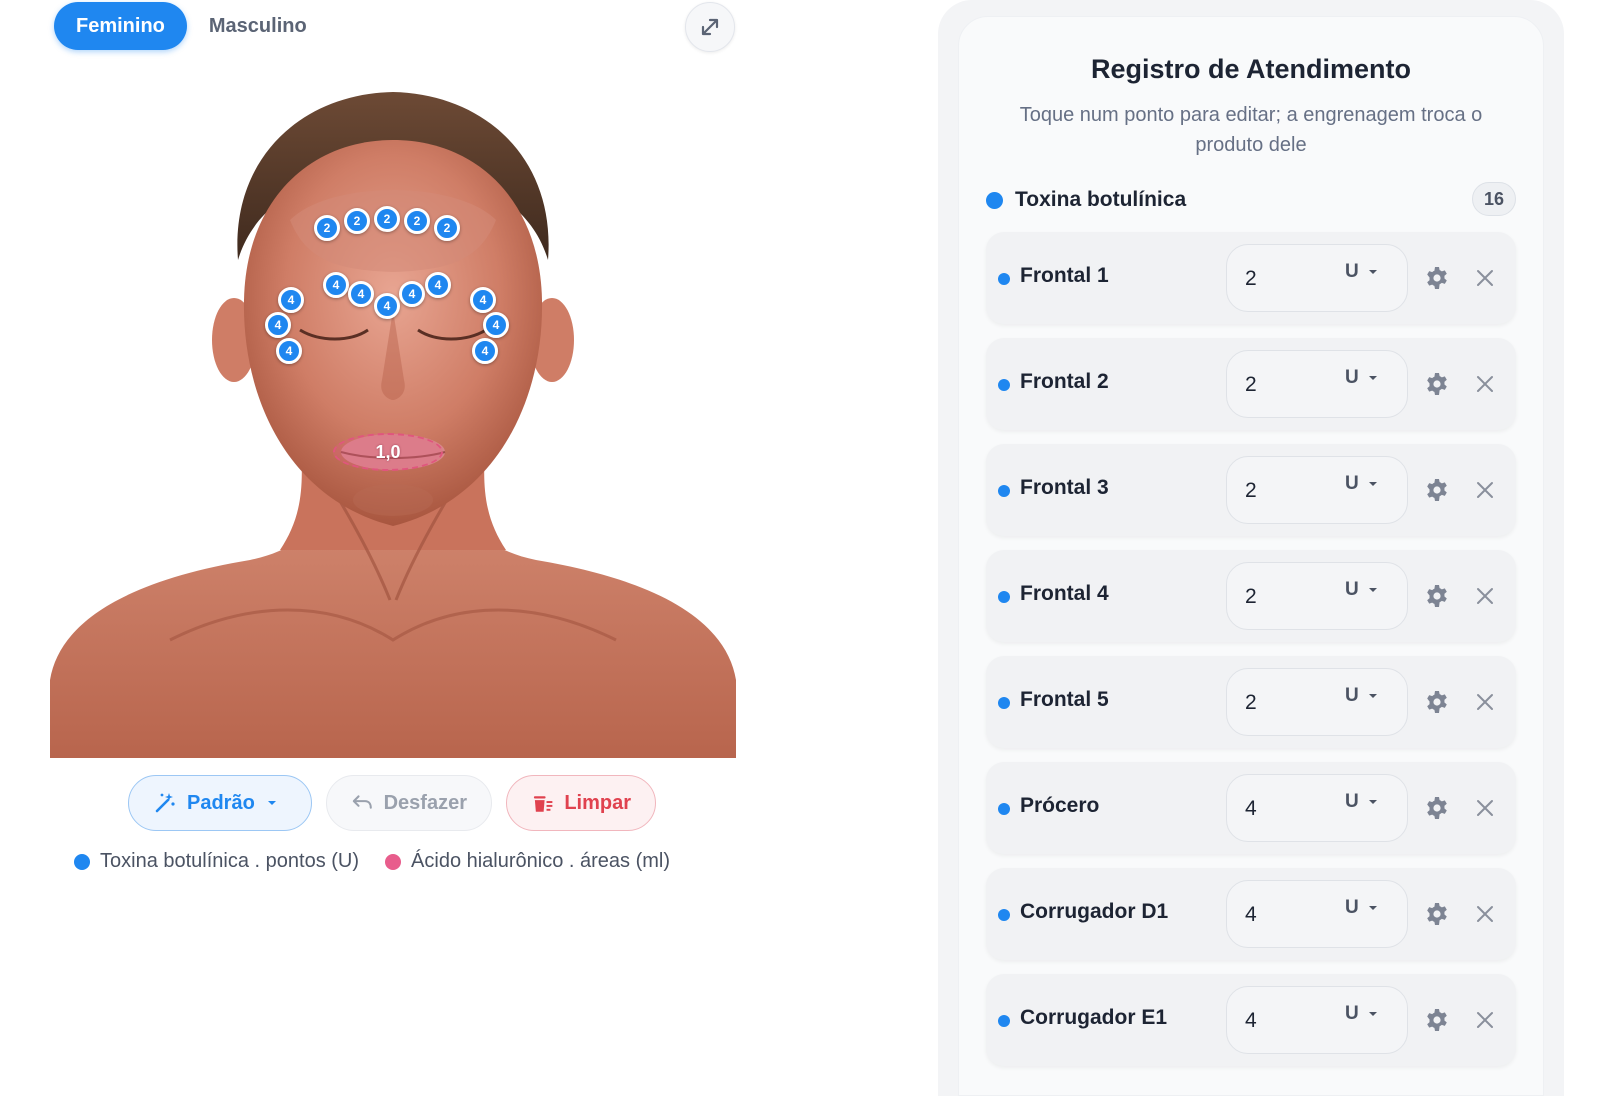 The height and width of the screenshot is (1096, 1600). I want to click on trash-icon, so click(543, 804).